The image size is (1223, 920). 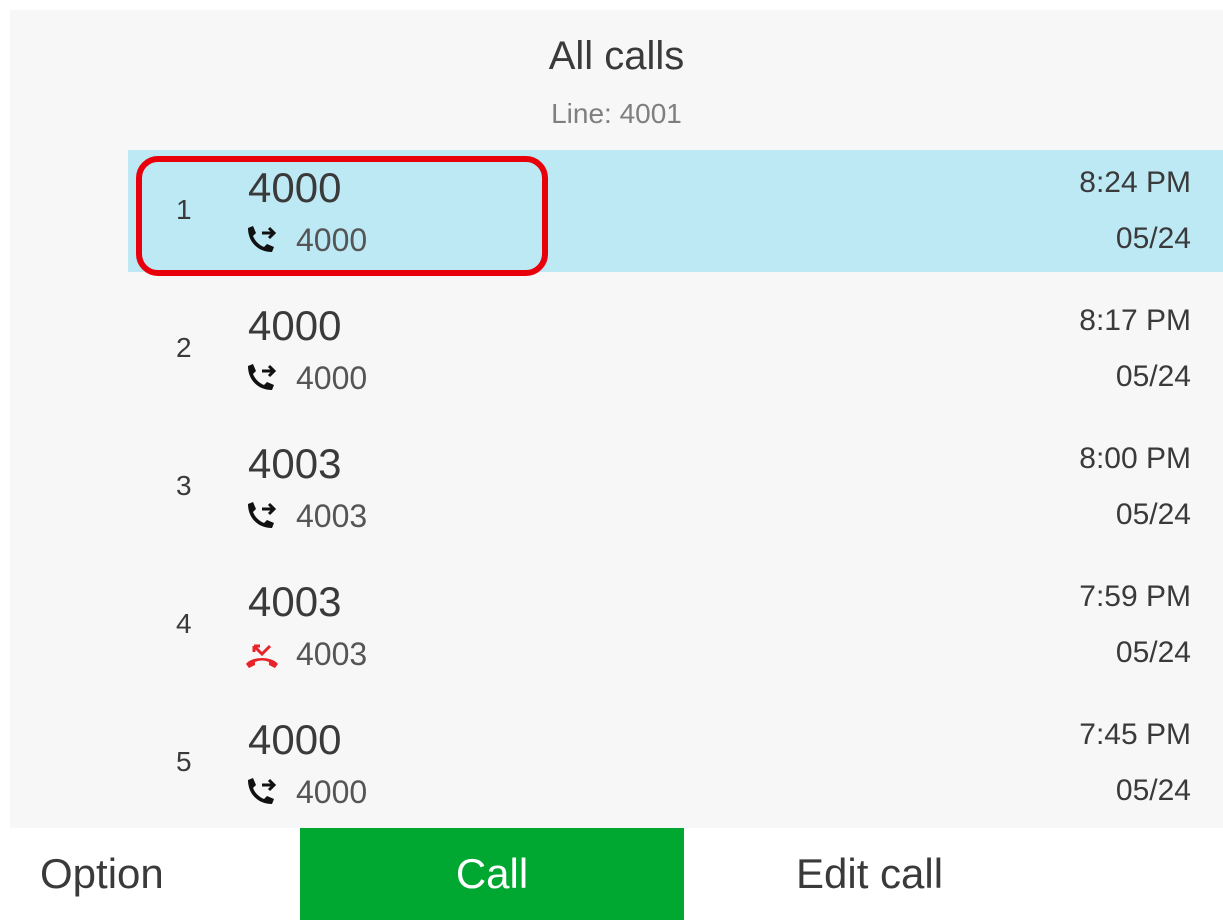 I want to click on missed-call-icon, so click(x=262, y=656).